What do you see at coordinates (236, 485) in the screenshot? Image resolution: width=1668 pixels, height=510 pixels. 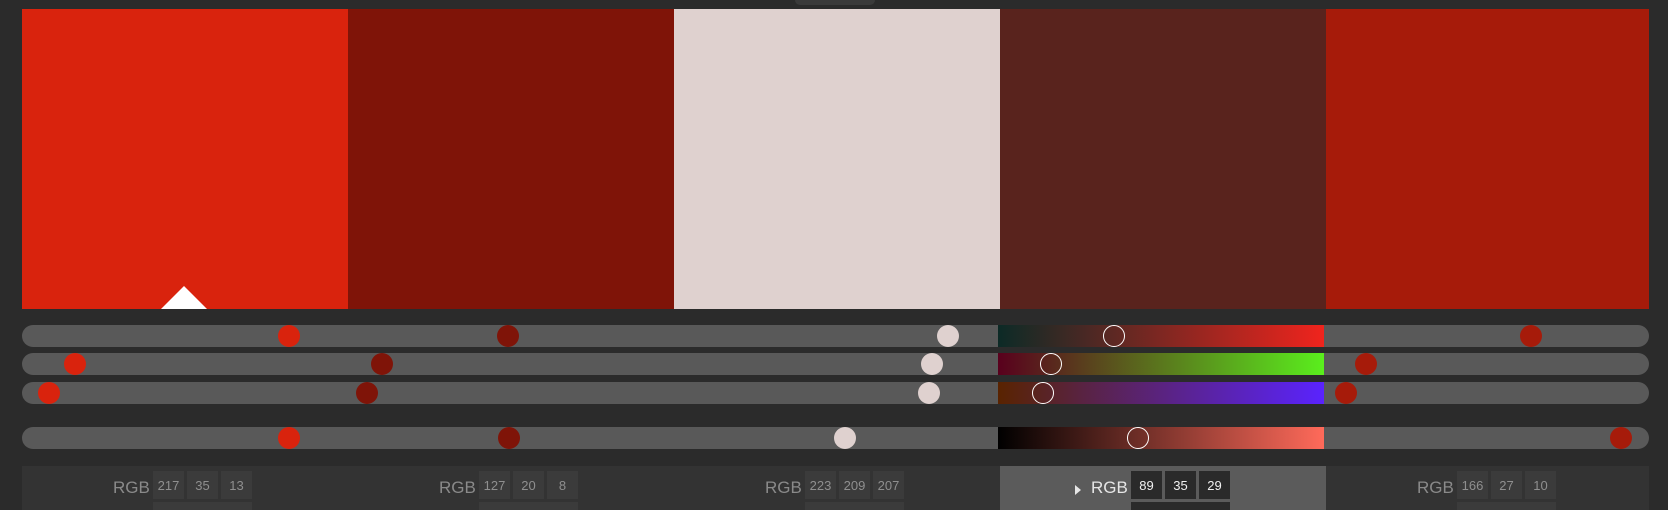 I see `blue-value: 13` at bounding box center [236, 485].